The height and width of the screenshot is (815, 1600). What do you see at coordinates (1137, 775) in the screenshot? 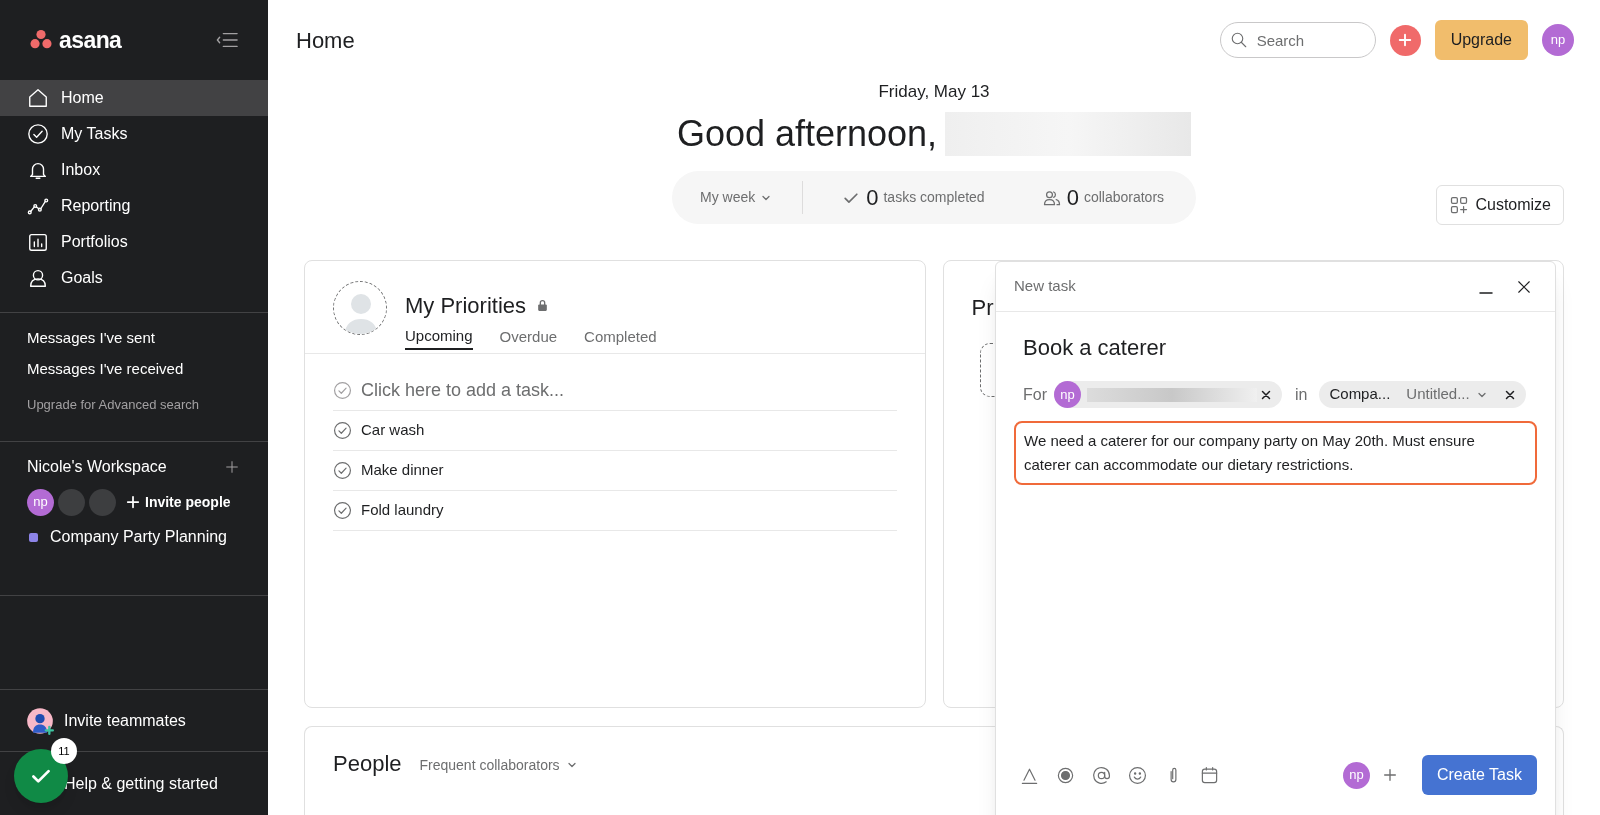
I see `smiley-icon` at bounding box center [1137, 775].